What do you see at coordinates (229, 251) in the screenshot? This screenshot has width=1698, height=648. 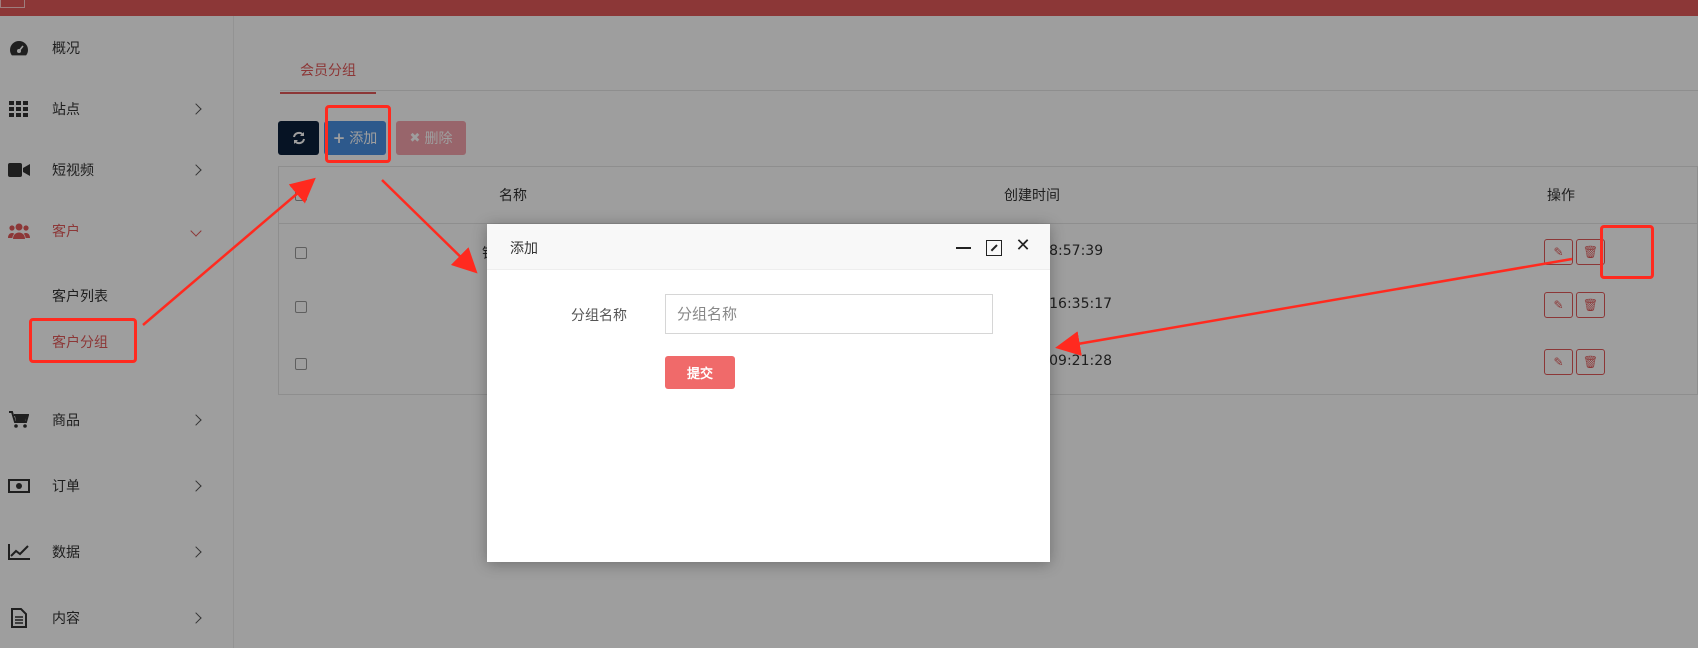 I see `arrow-sidebar-to-add` at bounding box center [229, 251].